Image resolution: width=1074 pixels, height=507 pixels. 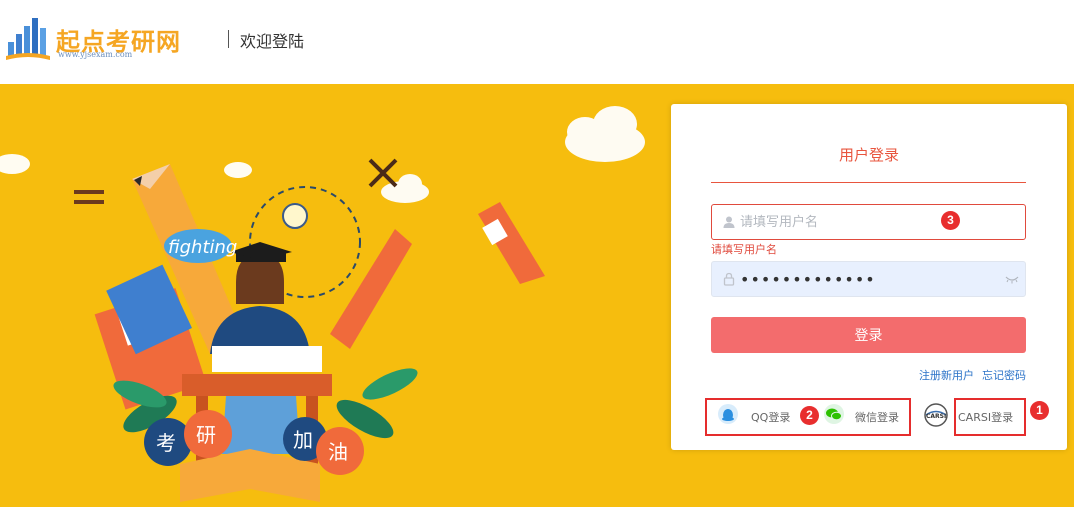 What do you see at coordinates (1012, 279) in the screenshot?
I see `eye-closed-icon` at bounding box center [1012, 279].